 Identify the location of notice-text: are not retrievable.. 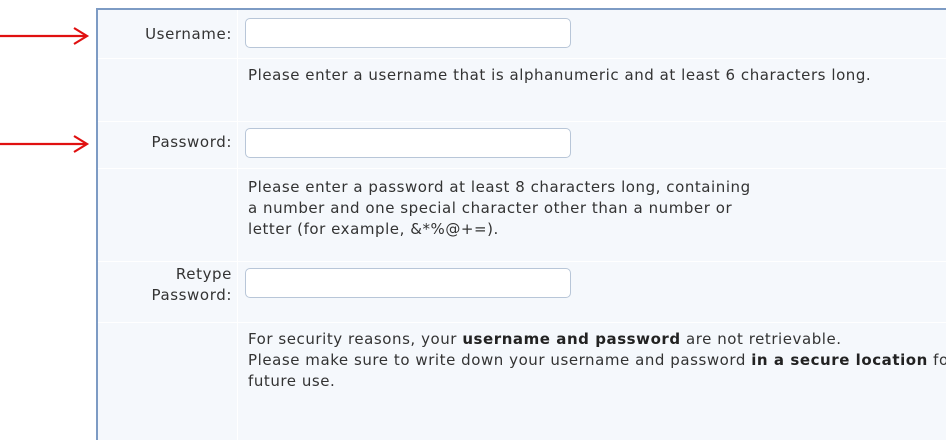
(761, 339).